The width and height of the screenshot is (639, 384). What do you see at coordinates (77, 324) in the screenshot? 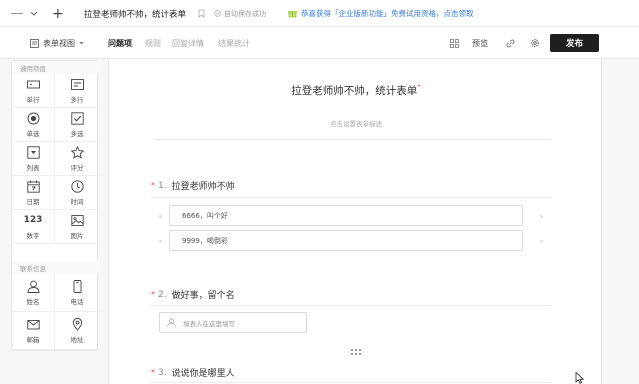
I see `location-icon` at bounding box center [77, 324].